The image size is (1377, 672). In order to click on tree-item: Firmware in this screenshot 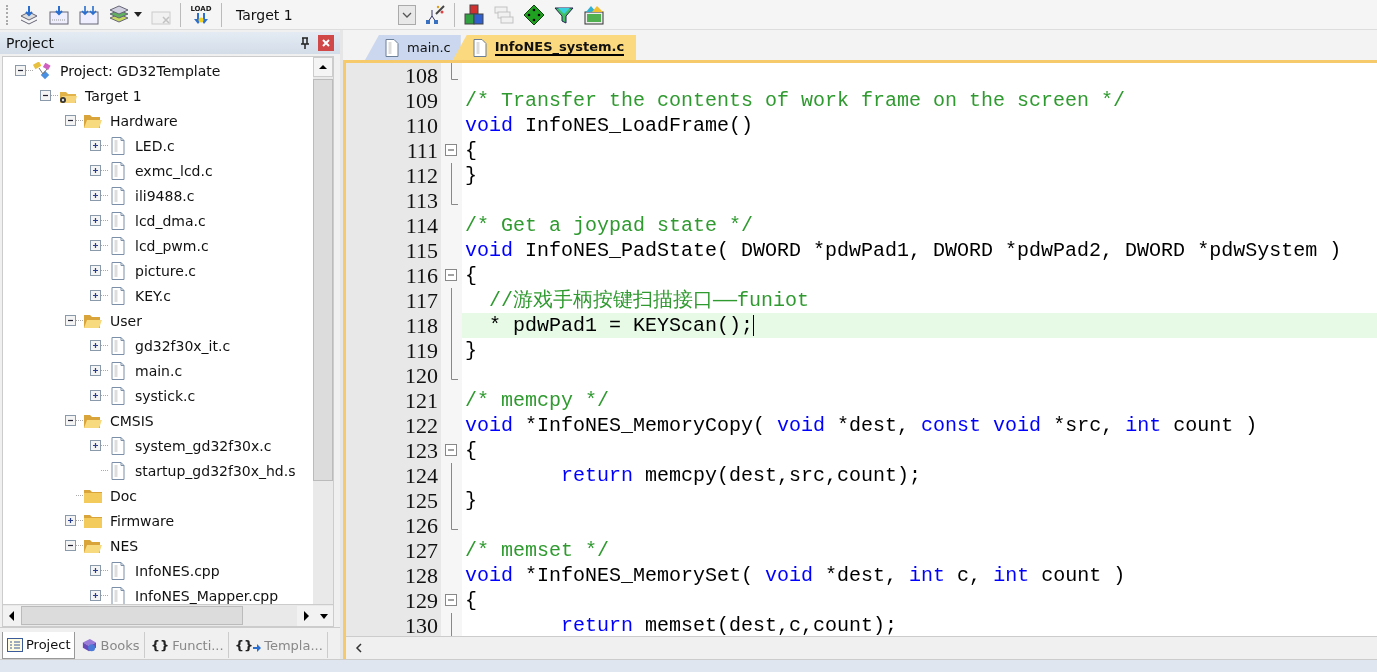, I will do `click(142, 520)`.